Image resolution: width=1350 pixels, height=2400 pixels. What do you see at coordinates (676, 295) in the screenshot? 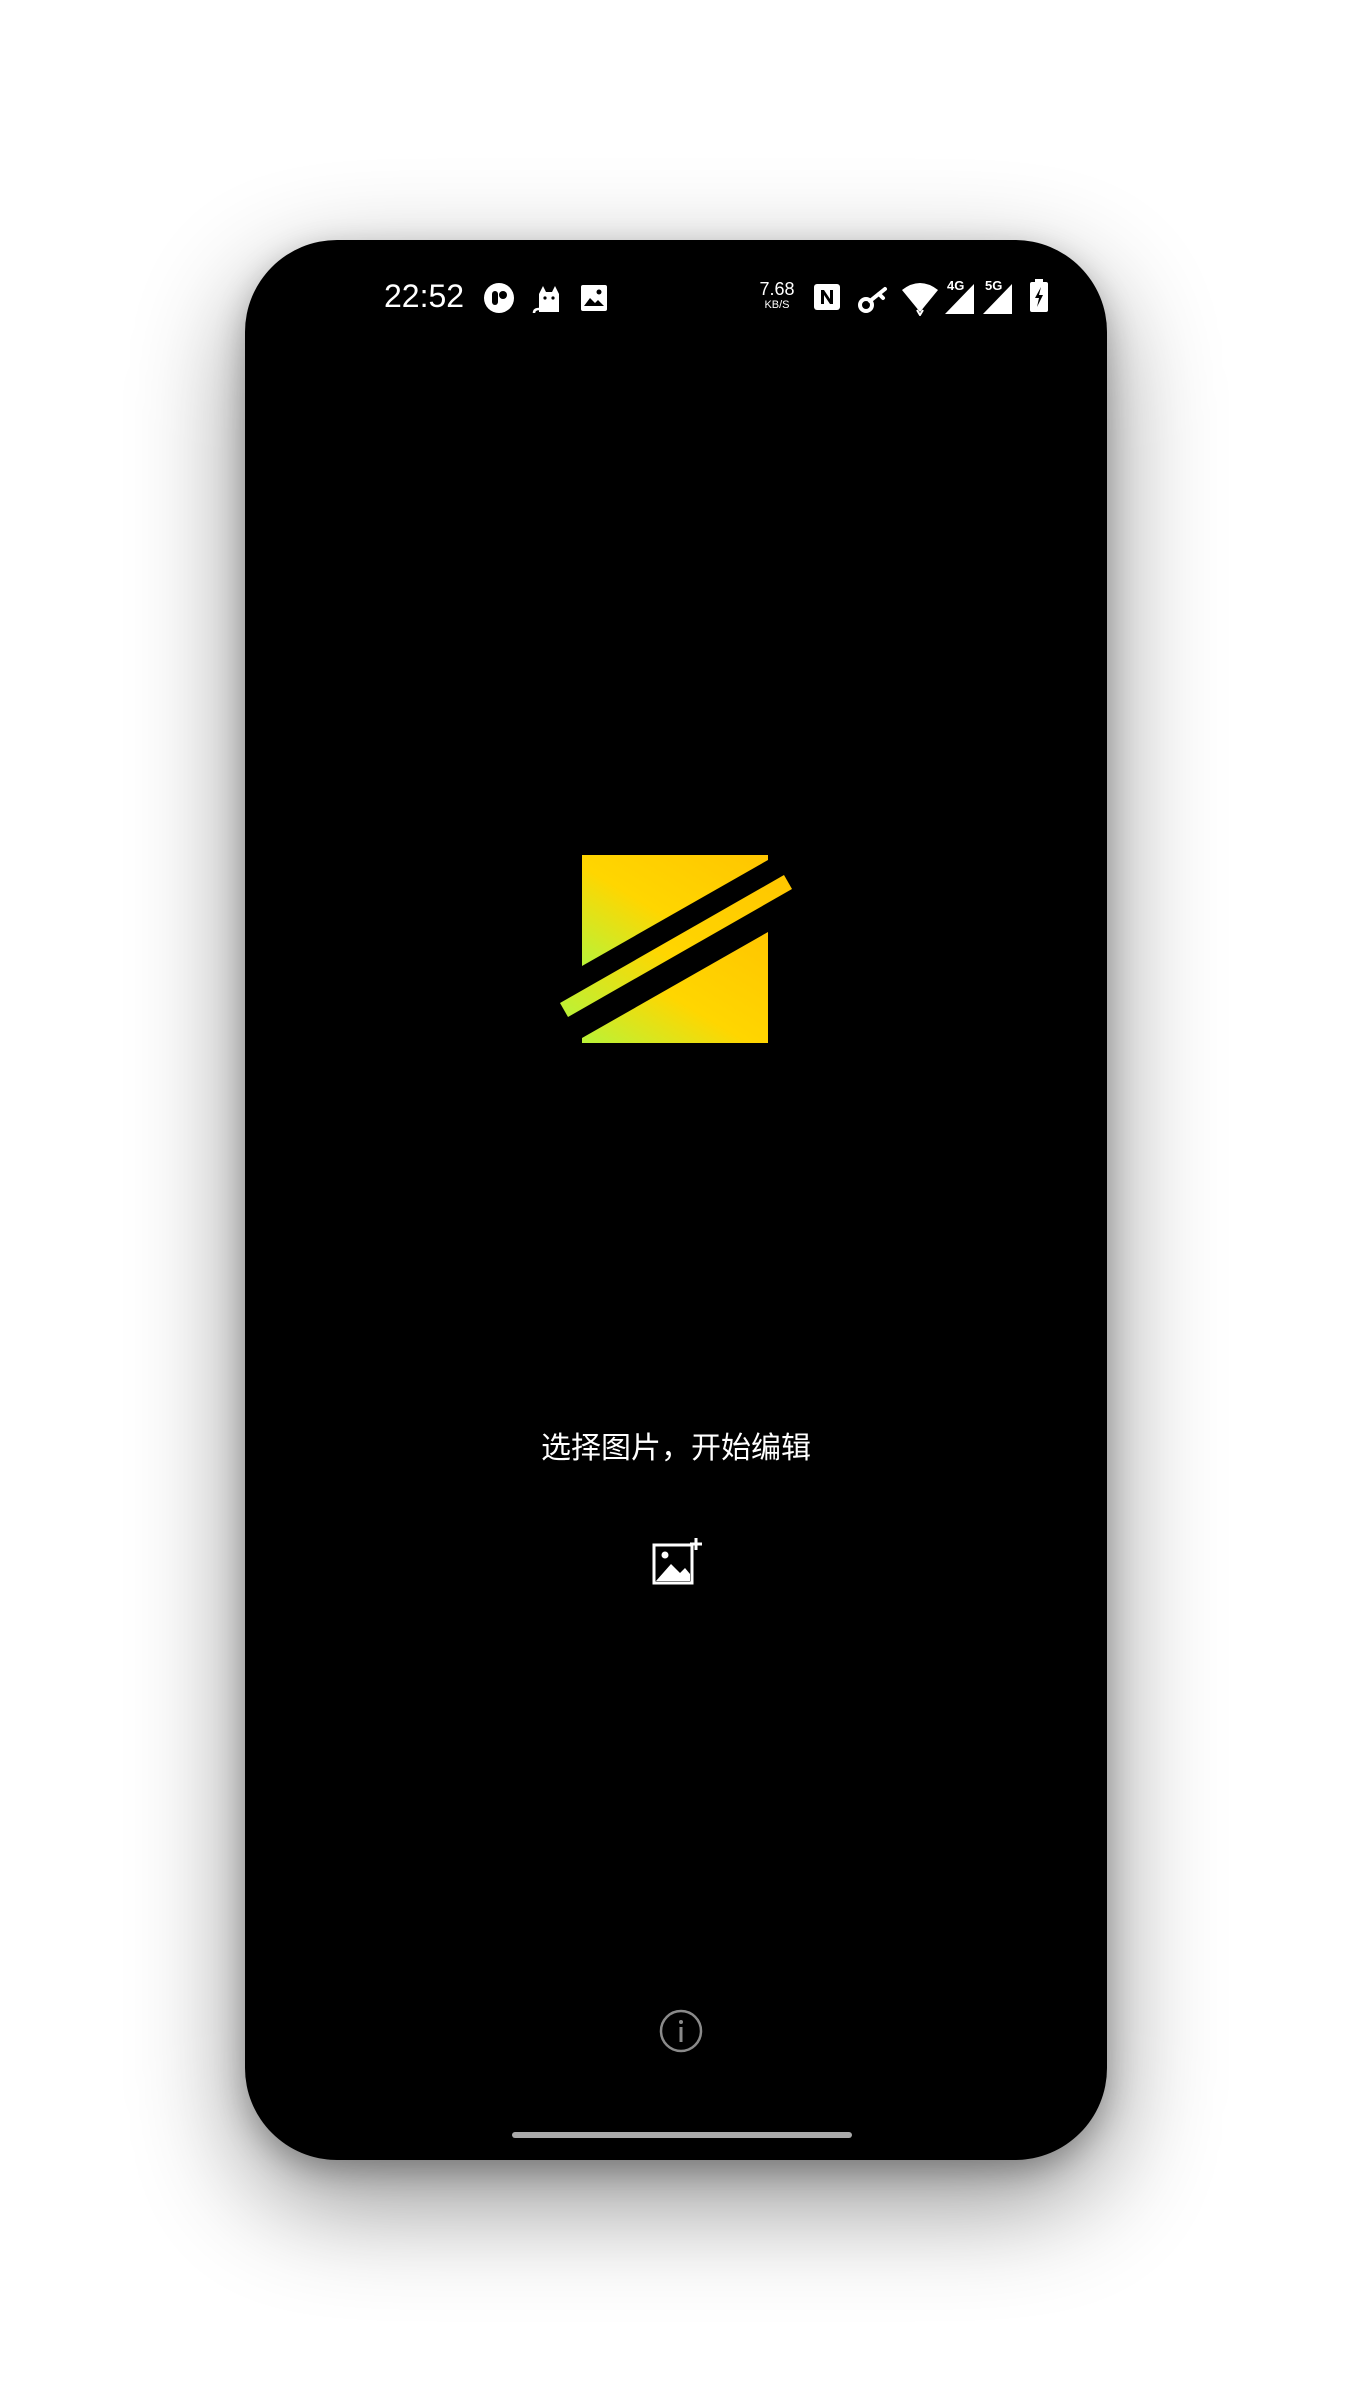
I see `status-bar: 22:52 7.68 KB/S 4G 5G` at bounding box center [676, 295].